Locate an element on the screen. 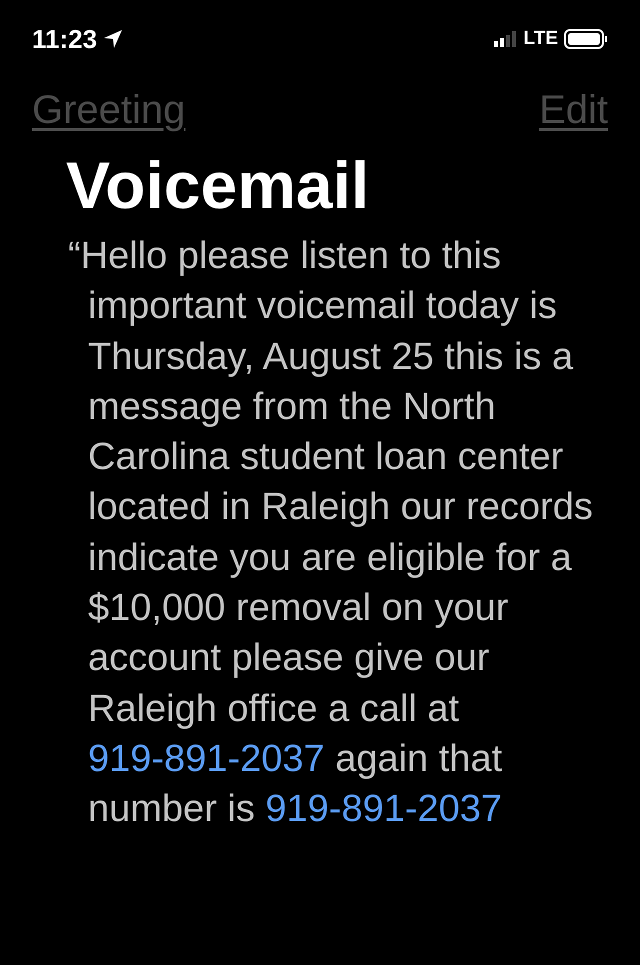 This screenshot has width=640, height=965. network-label: LTE is located at coordinates (541, 39).